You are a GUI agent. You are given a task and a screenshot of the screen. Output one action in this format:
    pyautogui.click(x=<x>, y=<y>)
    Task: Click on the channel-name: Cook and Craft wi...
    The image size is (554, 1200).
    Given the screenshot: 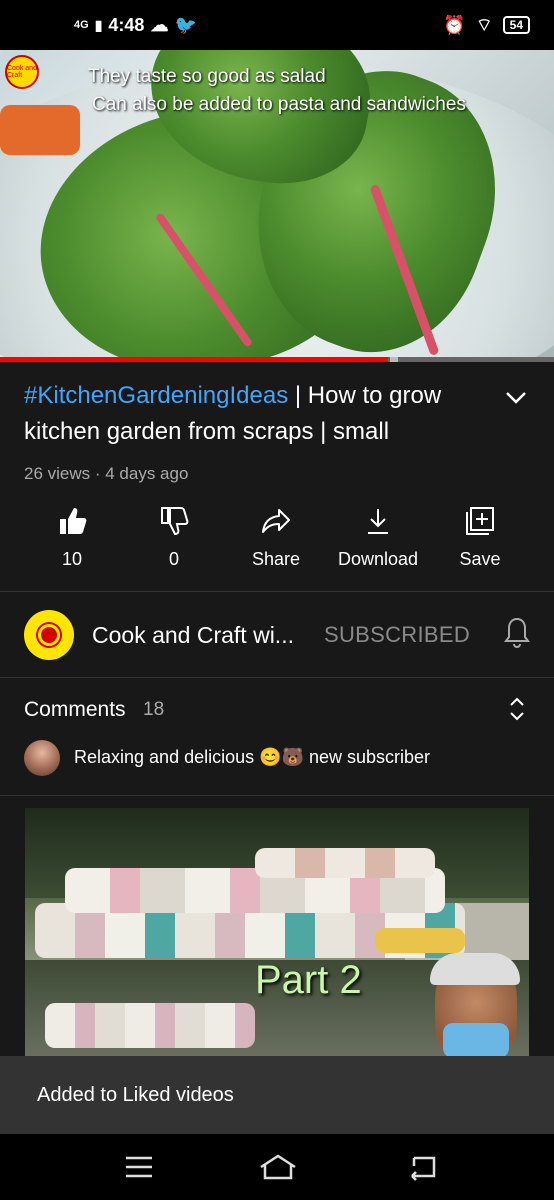 What is the action you would take?
    pyautogui.click(x=193, y=635)
    